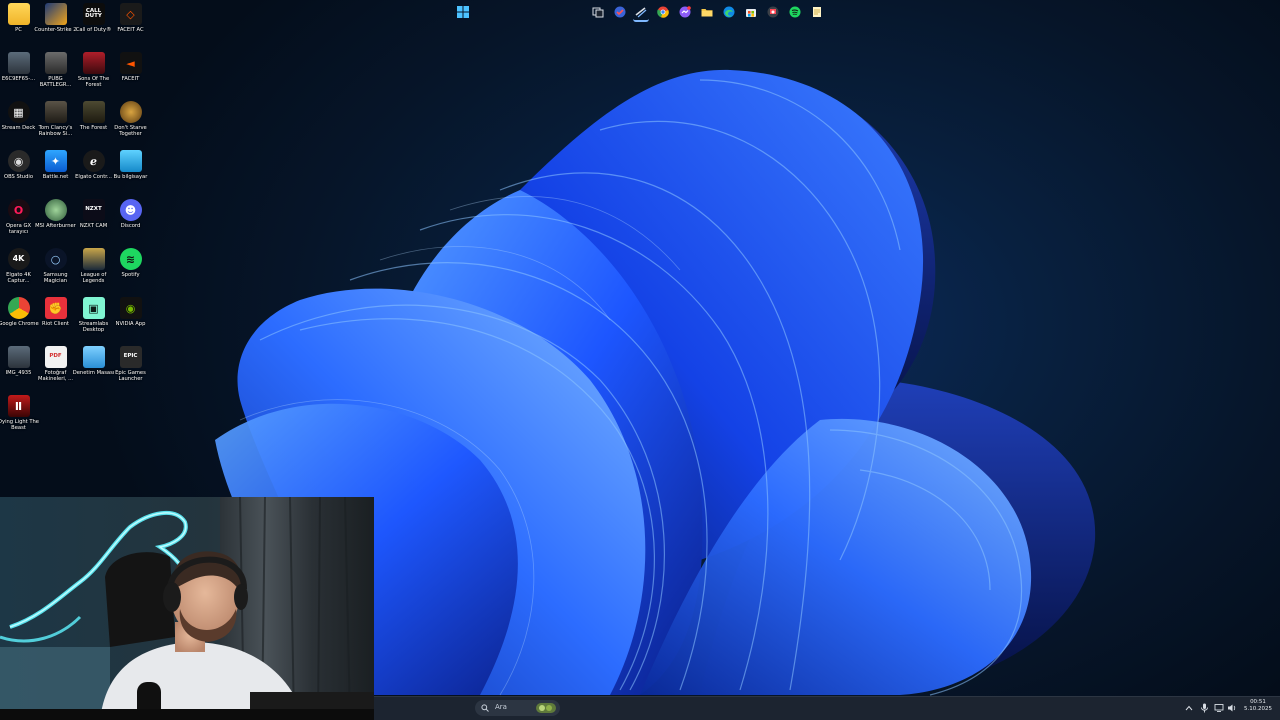  I want to click on desktop-icon-the-forest: The Forest, so click(93, 125).